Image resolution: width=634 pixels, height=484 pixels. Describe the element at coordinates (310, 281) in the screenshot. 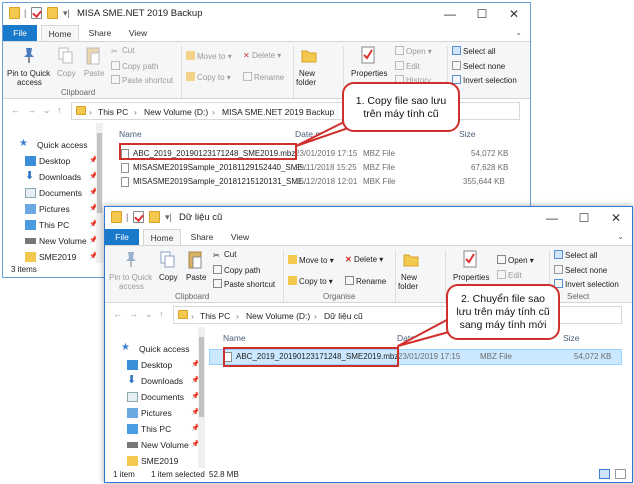

I see `copy-to-button: Copy to ▾` at that location.